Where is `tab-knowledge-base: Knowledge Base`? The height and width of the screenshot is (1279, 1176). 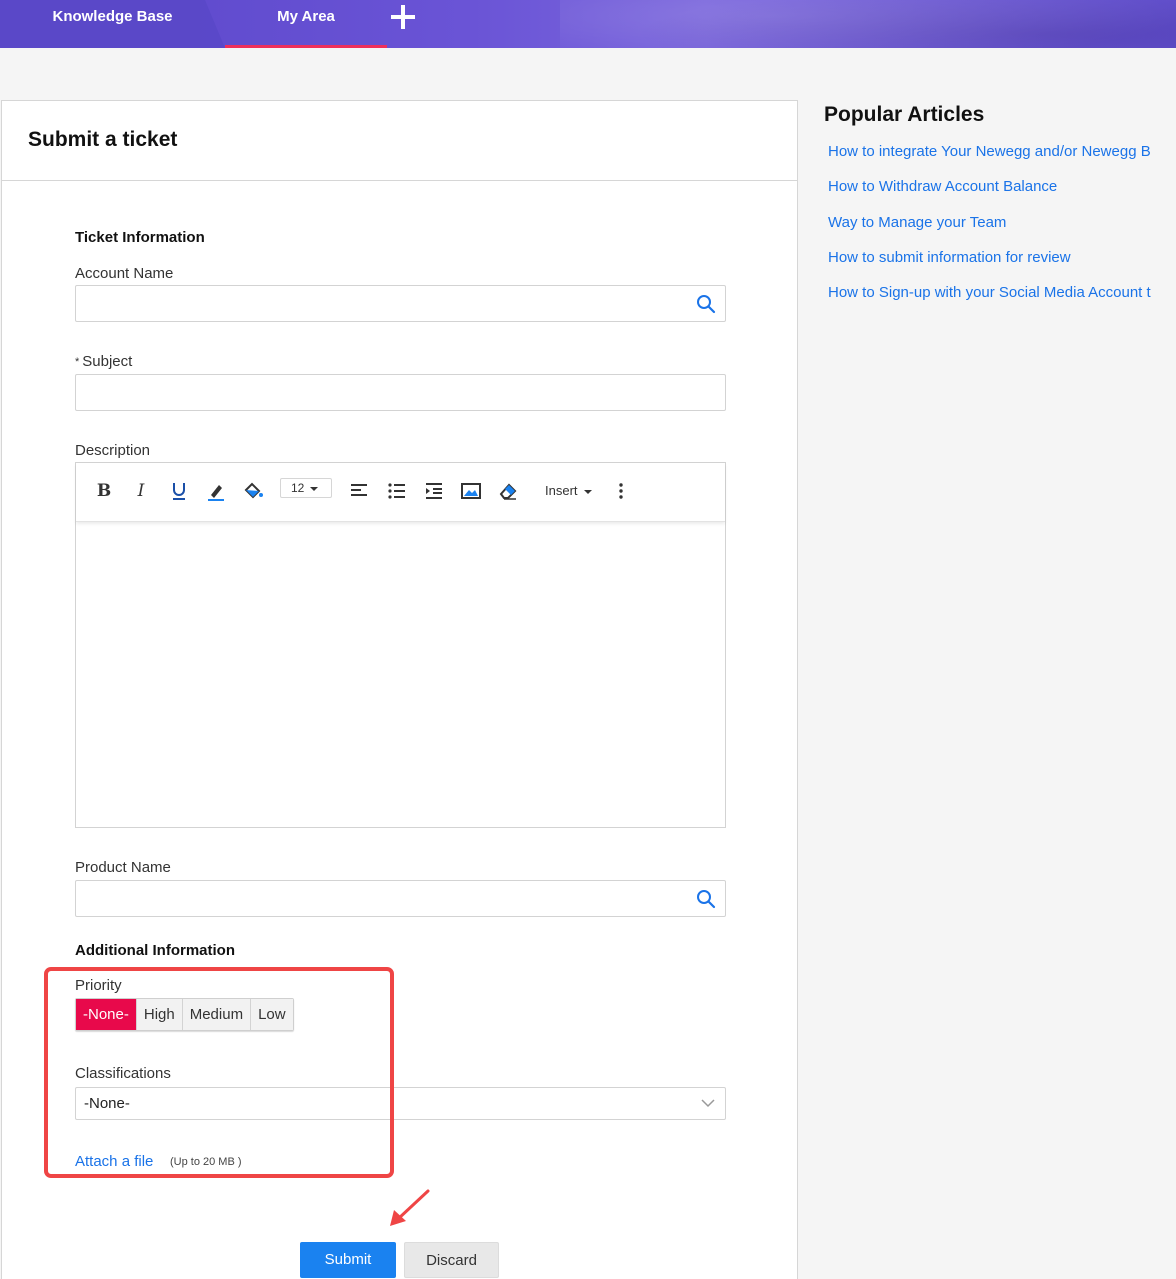
tab-knowledge-base: Knowledge Base is located at coordinates (112, 24).